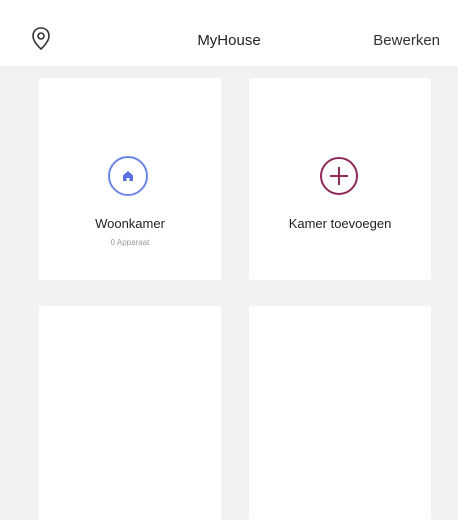 The image size is (458, 520). I want to click on room-name: Woonkamer, so click(130, 223).